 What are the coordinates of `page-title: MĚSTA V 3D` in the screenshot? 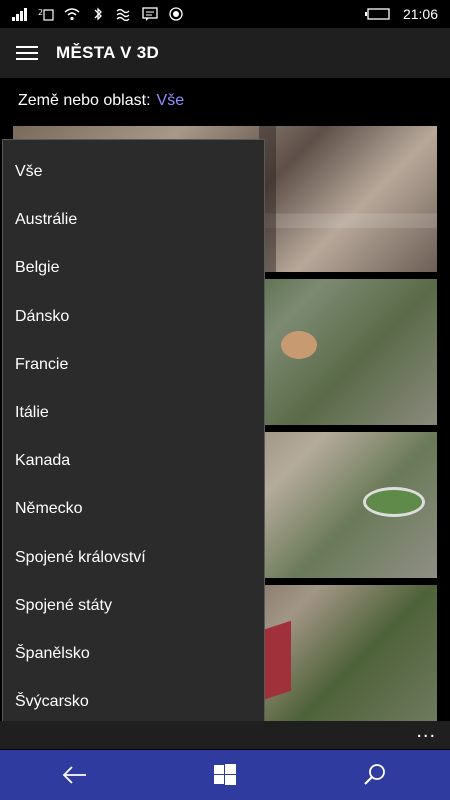 It's located at (108, 52).